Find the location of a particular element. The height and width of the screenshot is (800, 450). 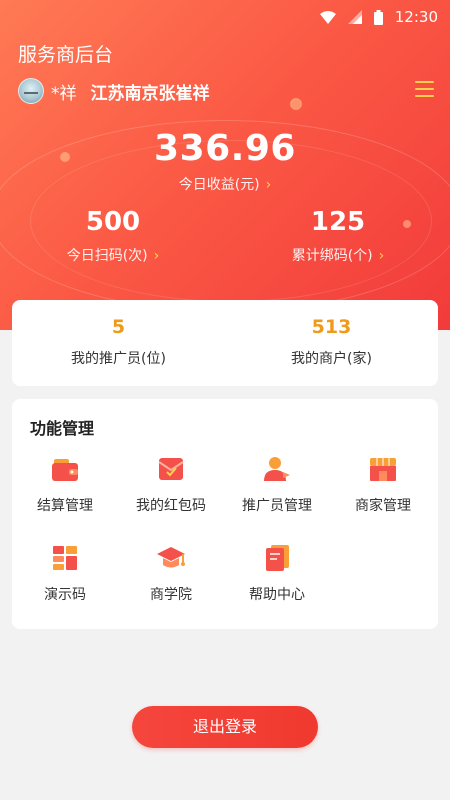

function-label: 演示码 is located at coordinates (65, 595).